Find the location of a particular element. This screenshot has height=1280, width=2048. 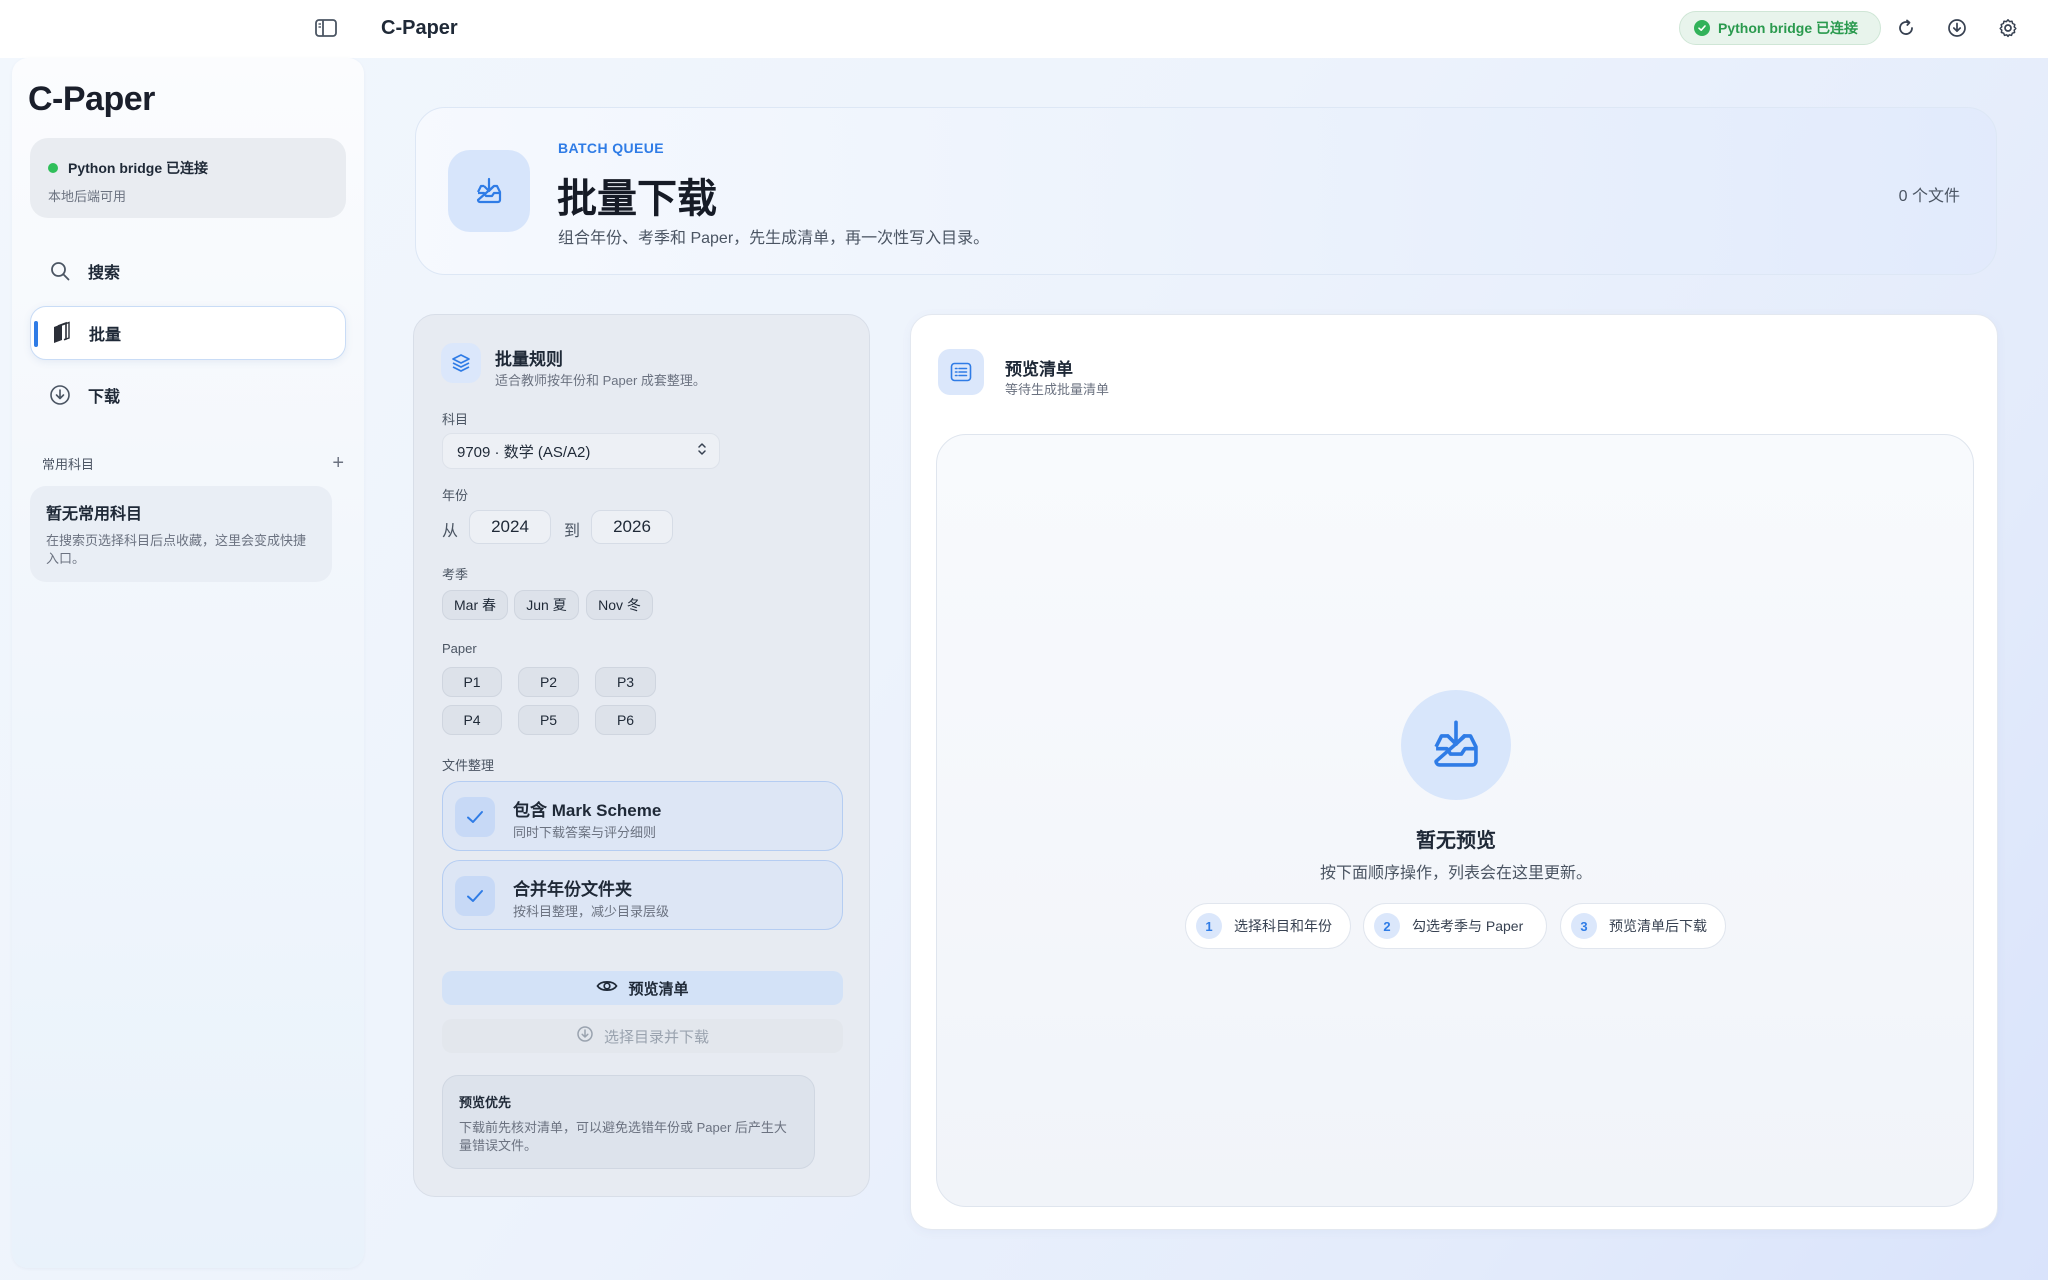

favorites-header: 常用科目 + is located at coordinates (193, 463).